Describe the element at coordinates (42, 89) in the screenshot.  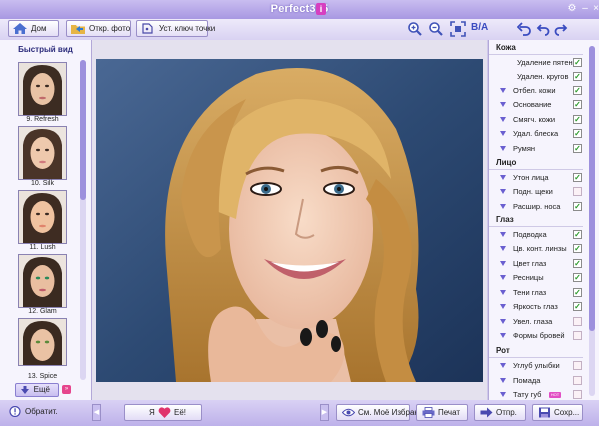
I see `preset-thumb-refresh` at that location.